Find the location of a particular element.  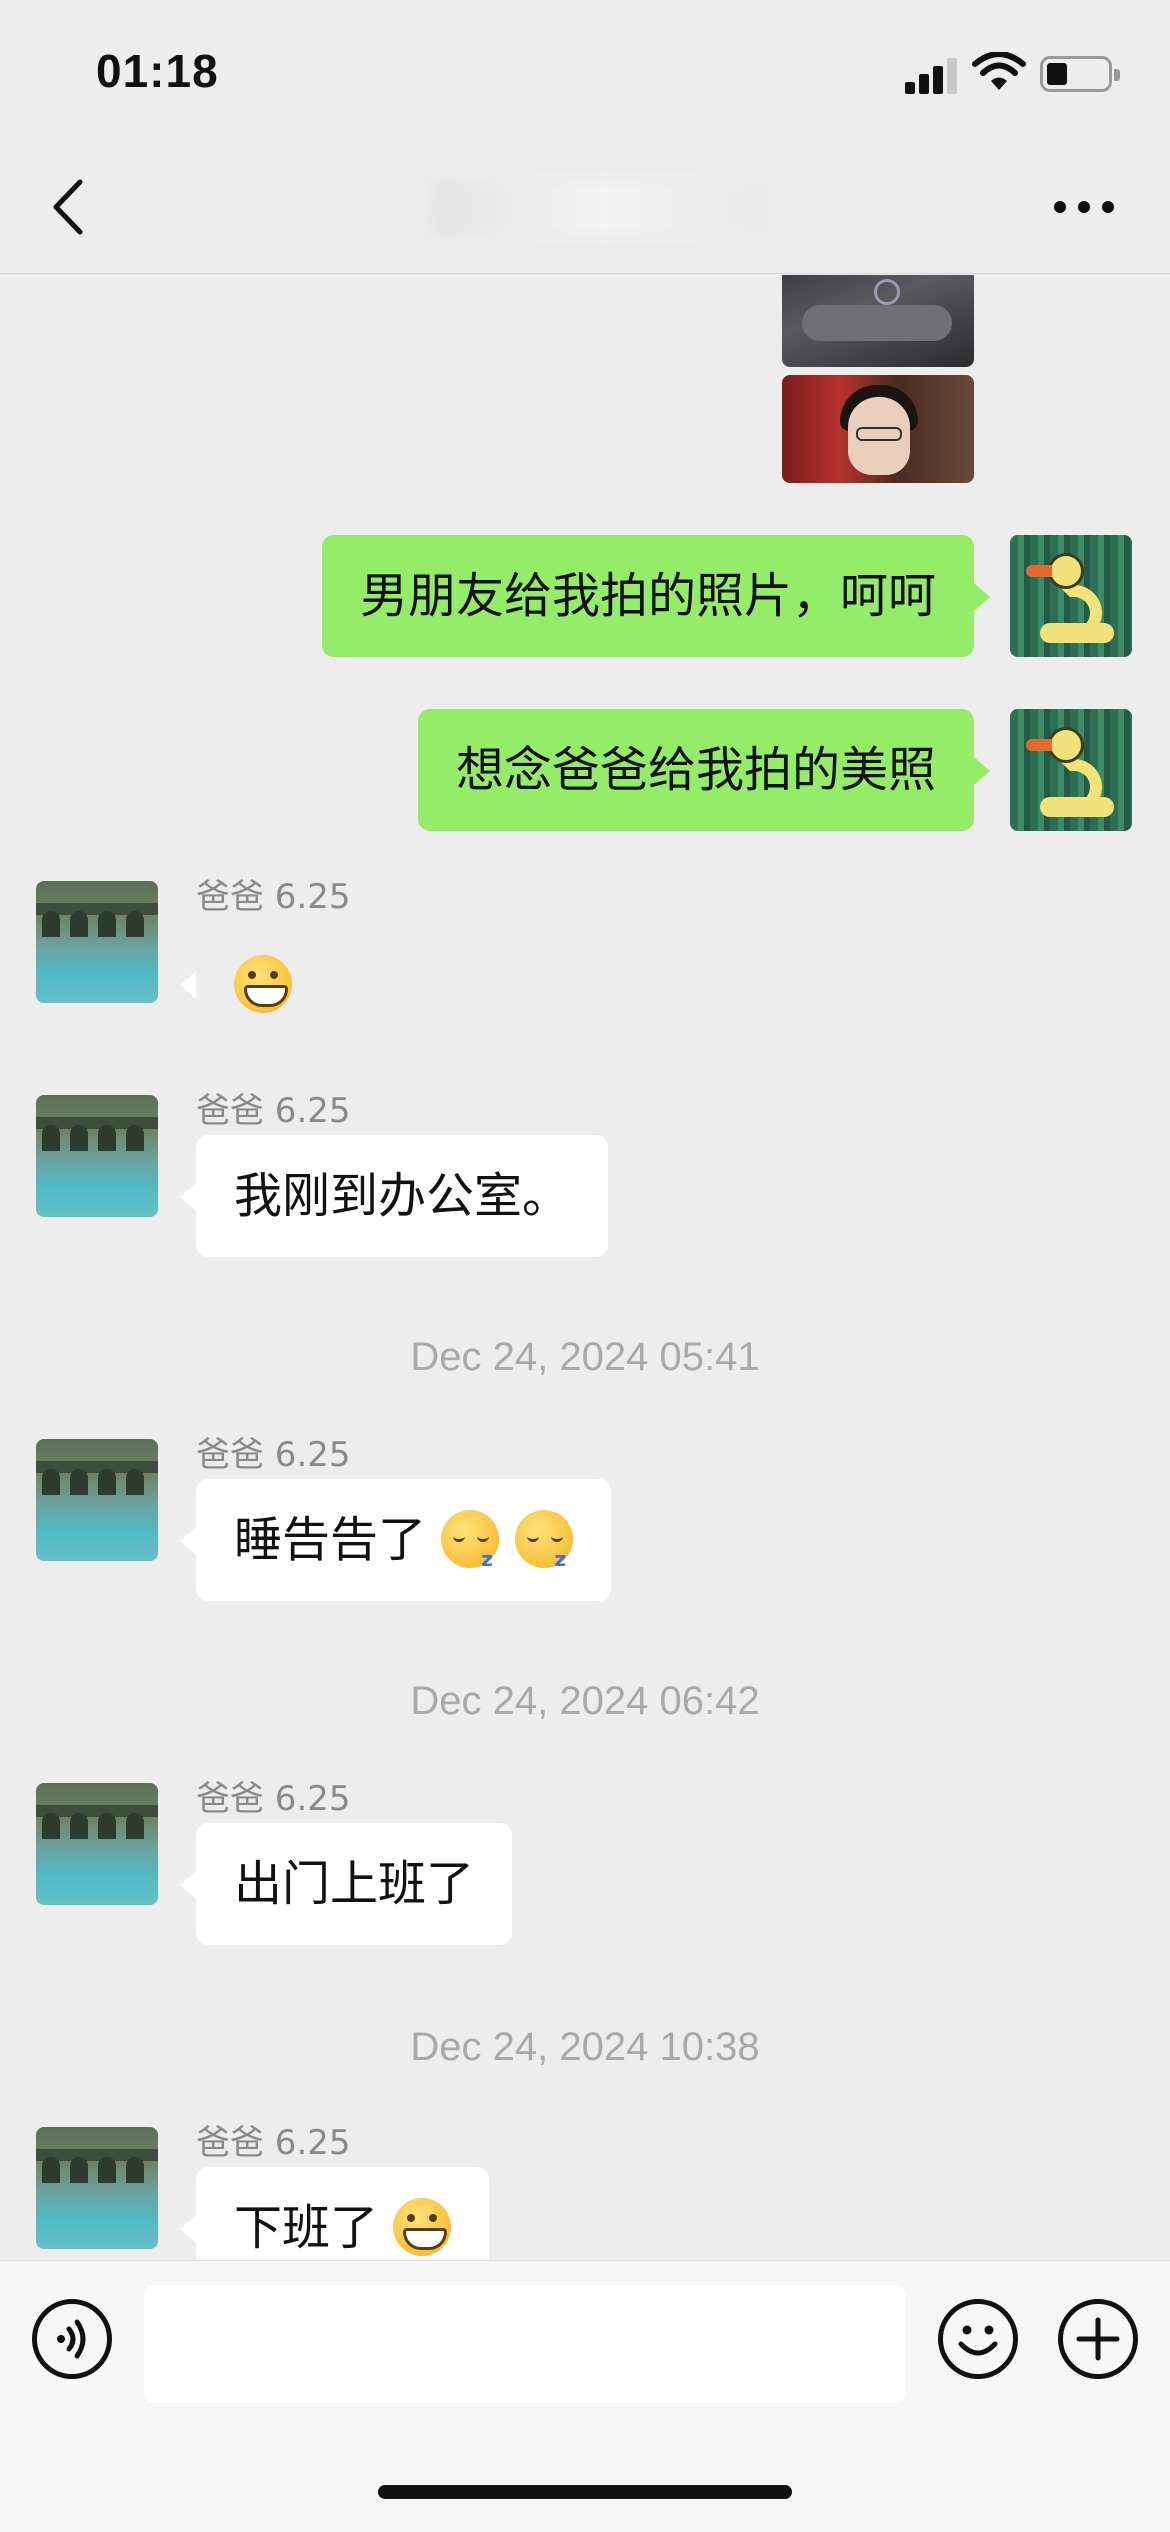

chat-title-blurred is located at coordinates (600, 208).